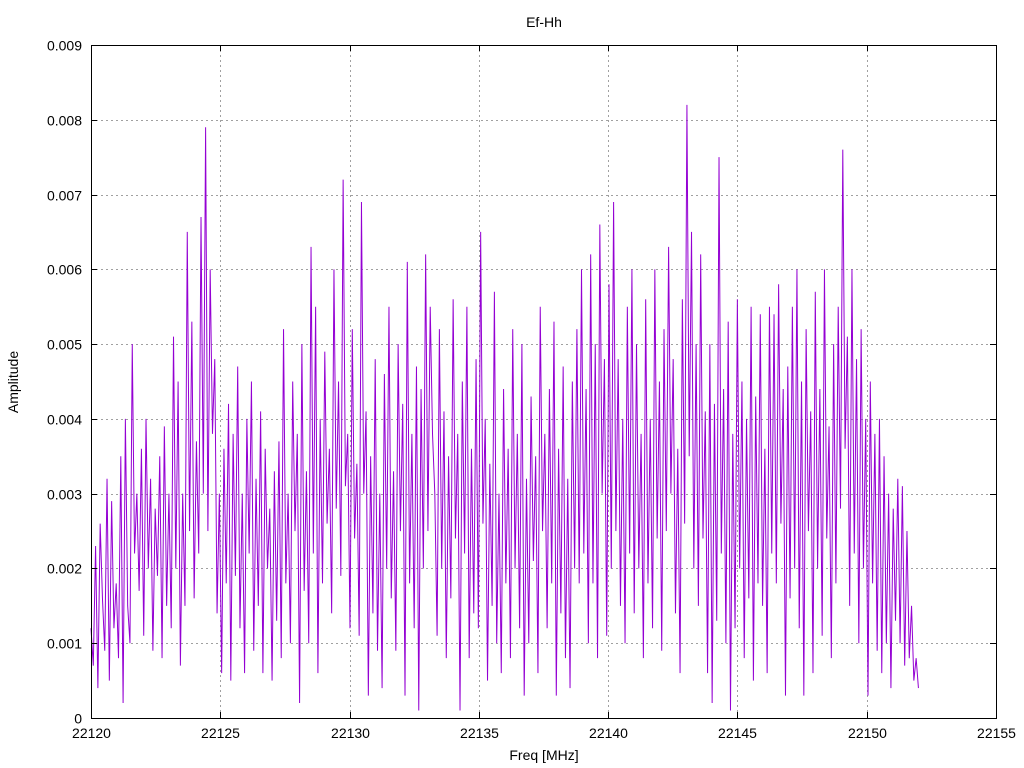  Describe the element at coordinates (608, 733) in the screenshot. I see `x-tick-label: 22140` at that location.